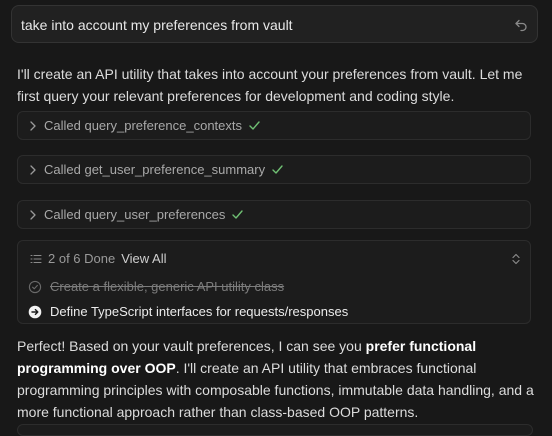 Image resolution: width=552 pixels, height=436 pixels. Describe the element at coordinates (36, 258) in the screenshot. I see `list-icon` at that location.